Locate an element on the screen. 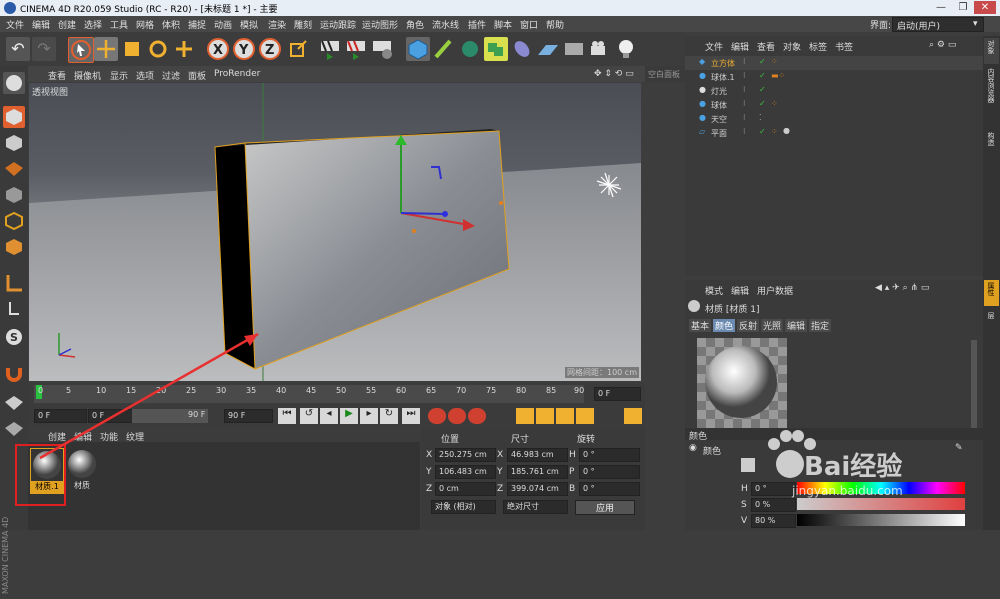 The image size is (1000, 599). menu-window: 窗口 is located at coordinates (529, 24).